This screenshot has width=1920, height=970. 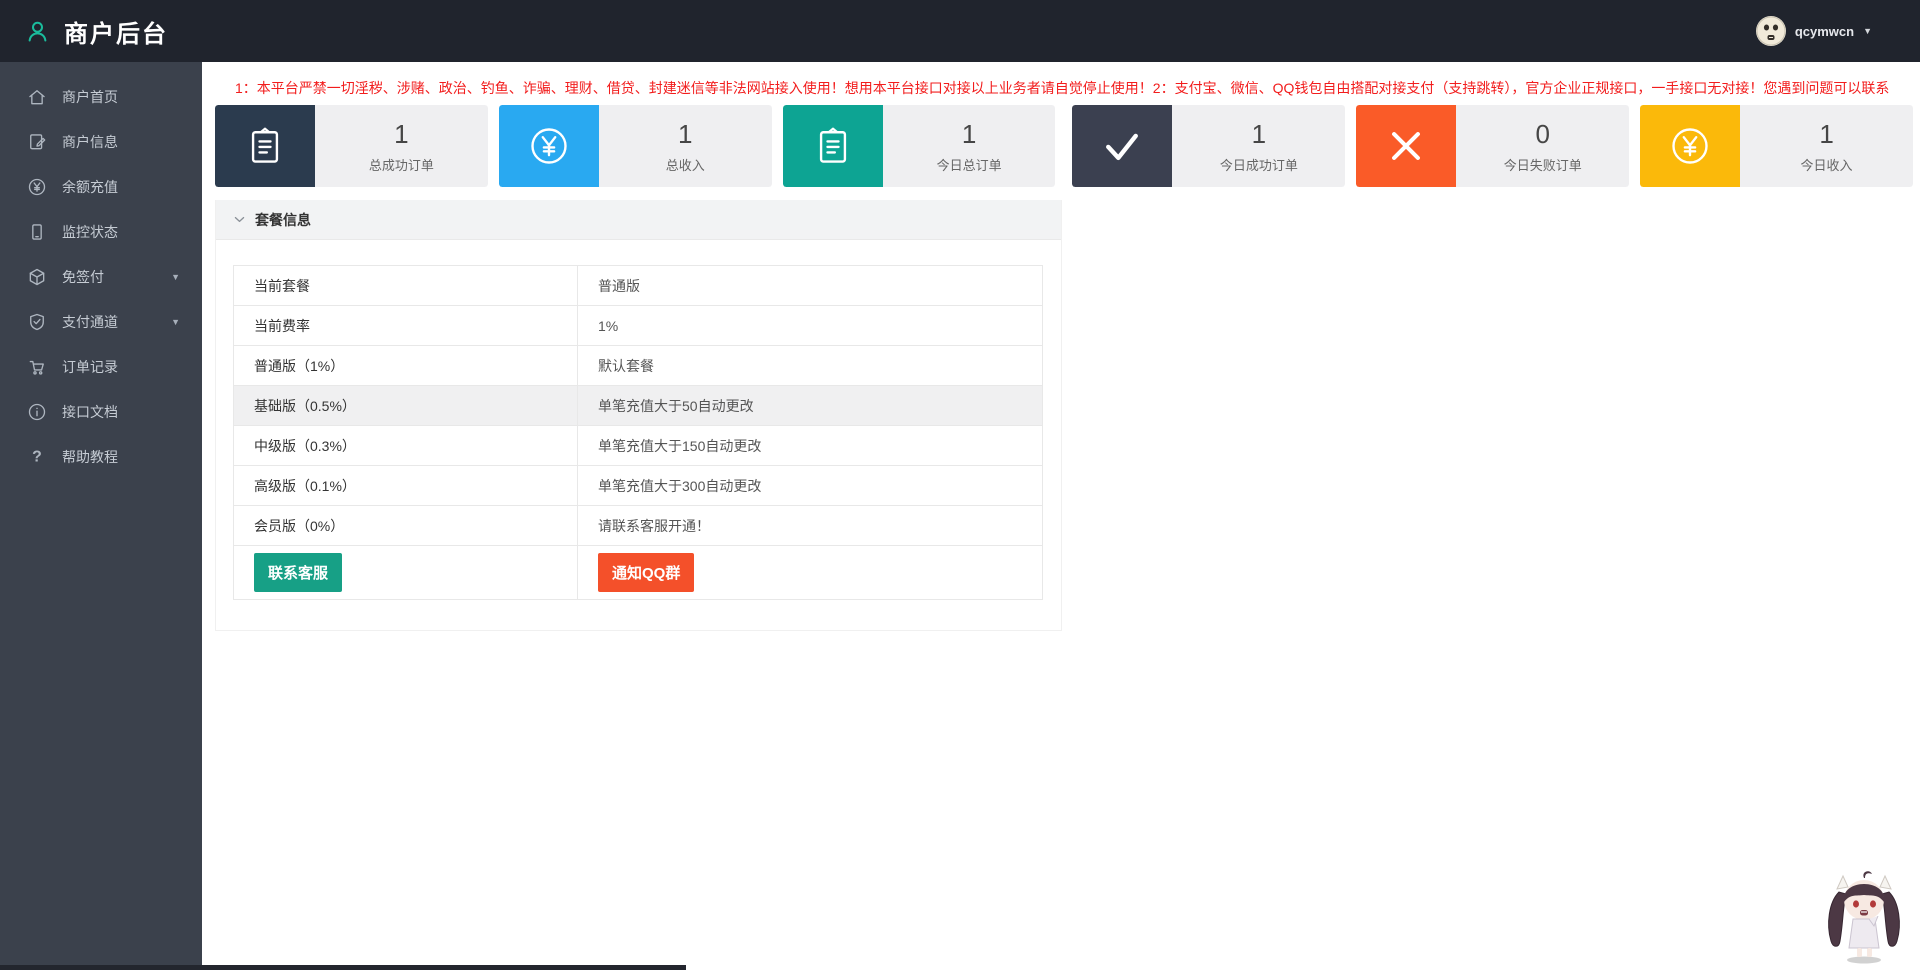 What do you see at coordinates (1542, 133) in the screenshot?
I see `stat-value: 0` at bounding box center [1542, 133].